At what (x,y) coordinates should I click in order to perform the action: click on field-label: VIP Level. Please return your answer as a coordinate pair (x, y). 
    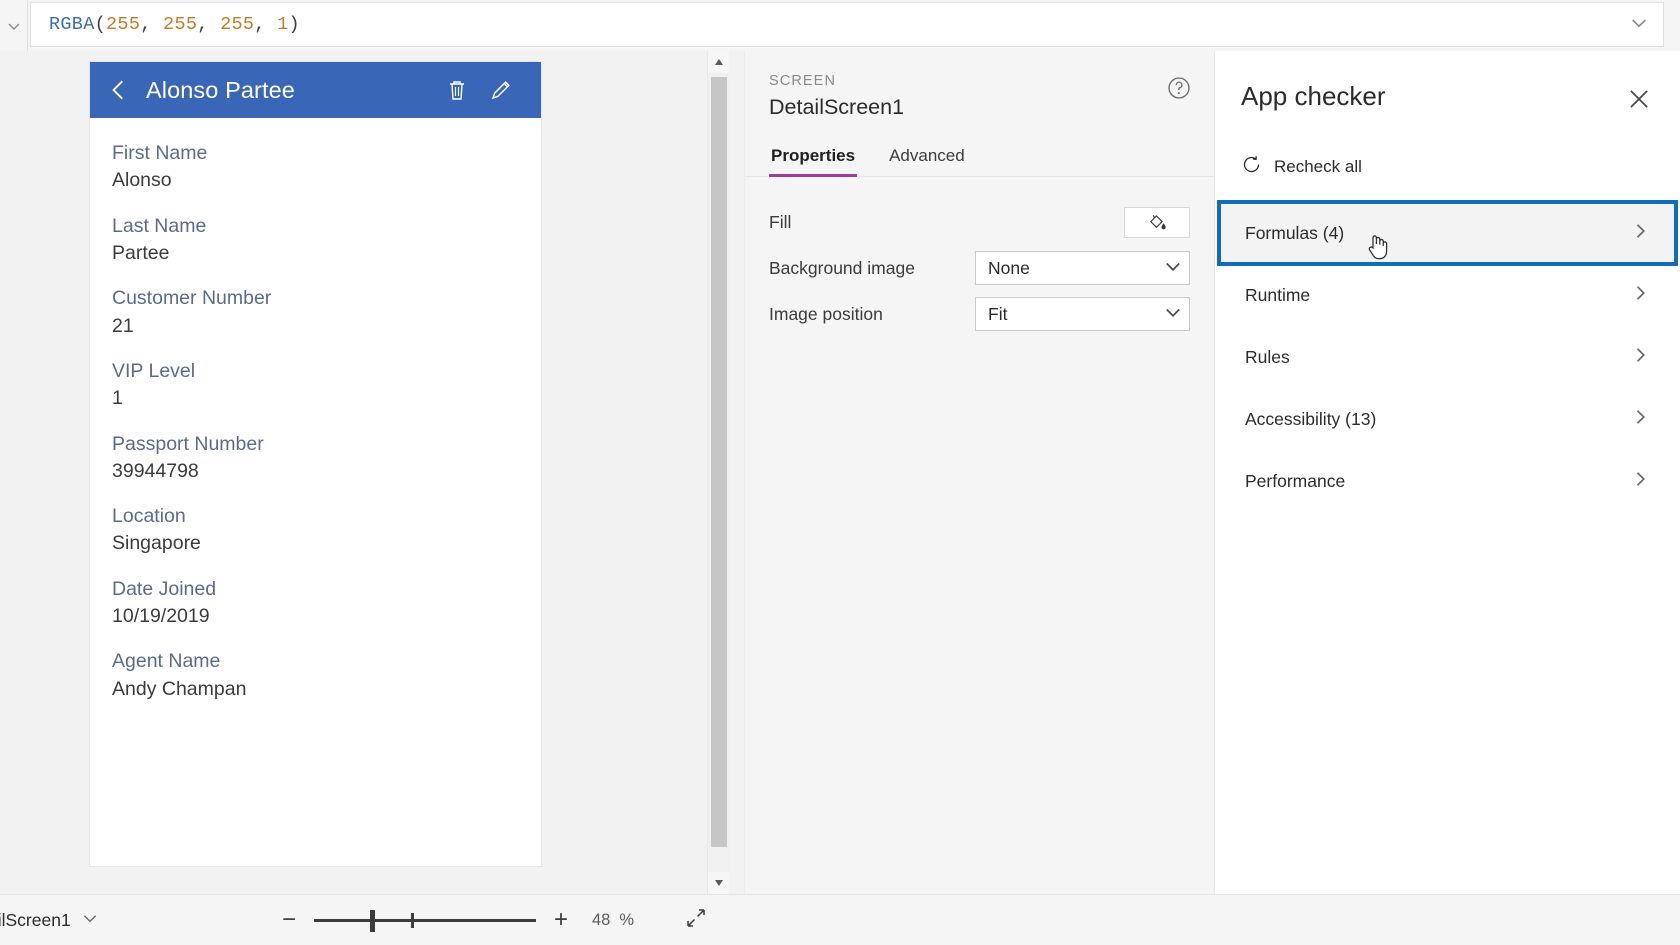
    Looking at the image, I should click on (154, 370).